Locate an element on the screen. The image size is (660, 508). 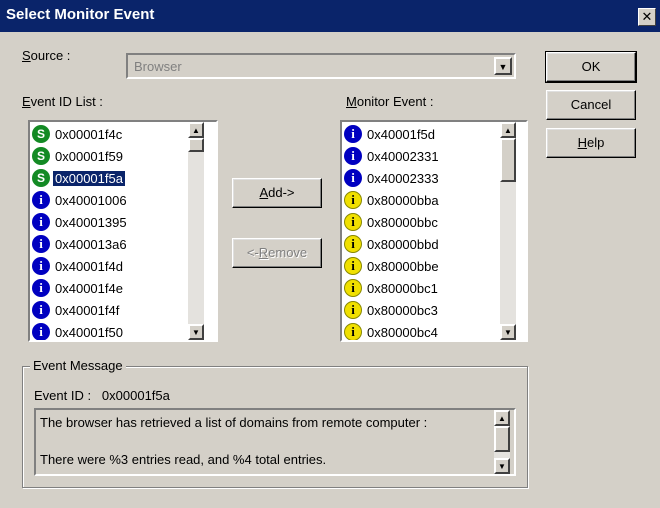
remove-button: <-Remove is located at coordinates (277, 253).